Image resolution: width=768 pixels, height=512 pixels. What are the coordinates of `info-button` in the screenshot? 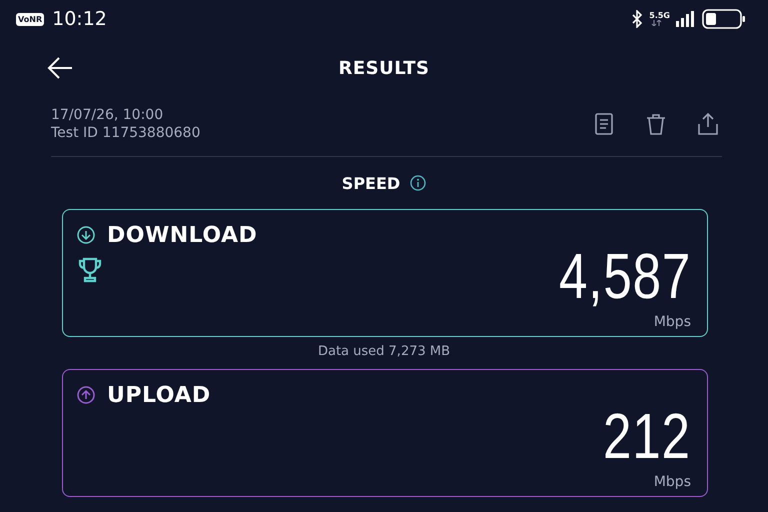 It's located at (418, 183).